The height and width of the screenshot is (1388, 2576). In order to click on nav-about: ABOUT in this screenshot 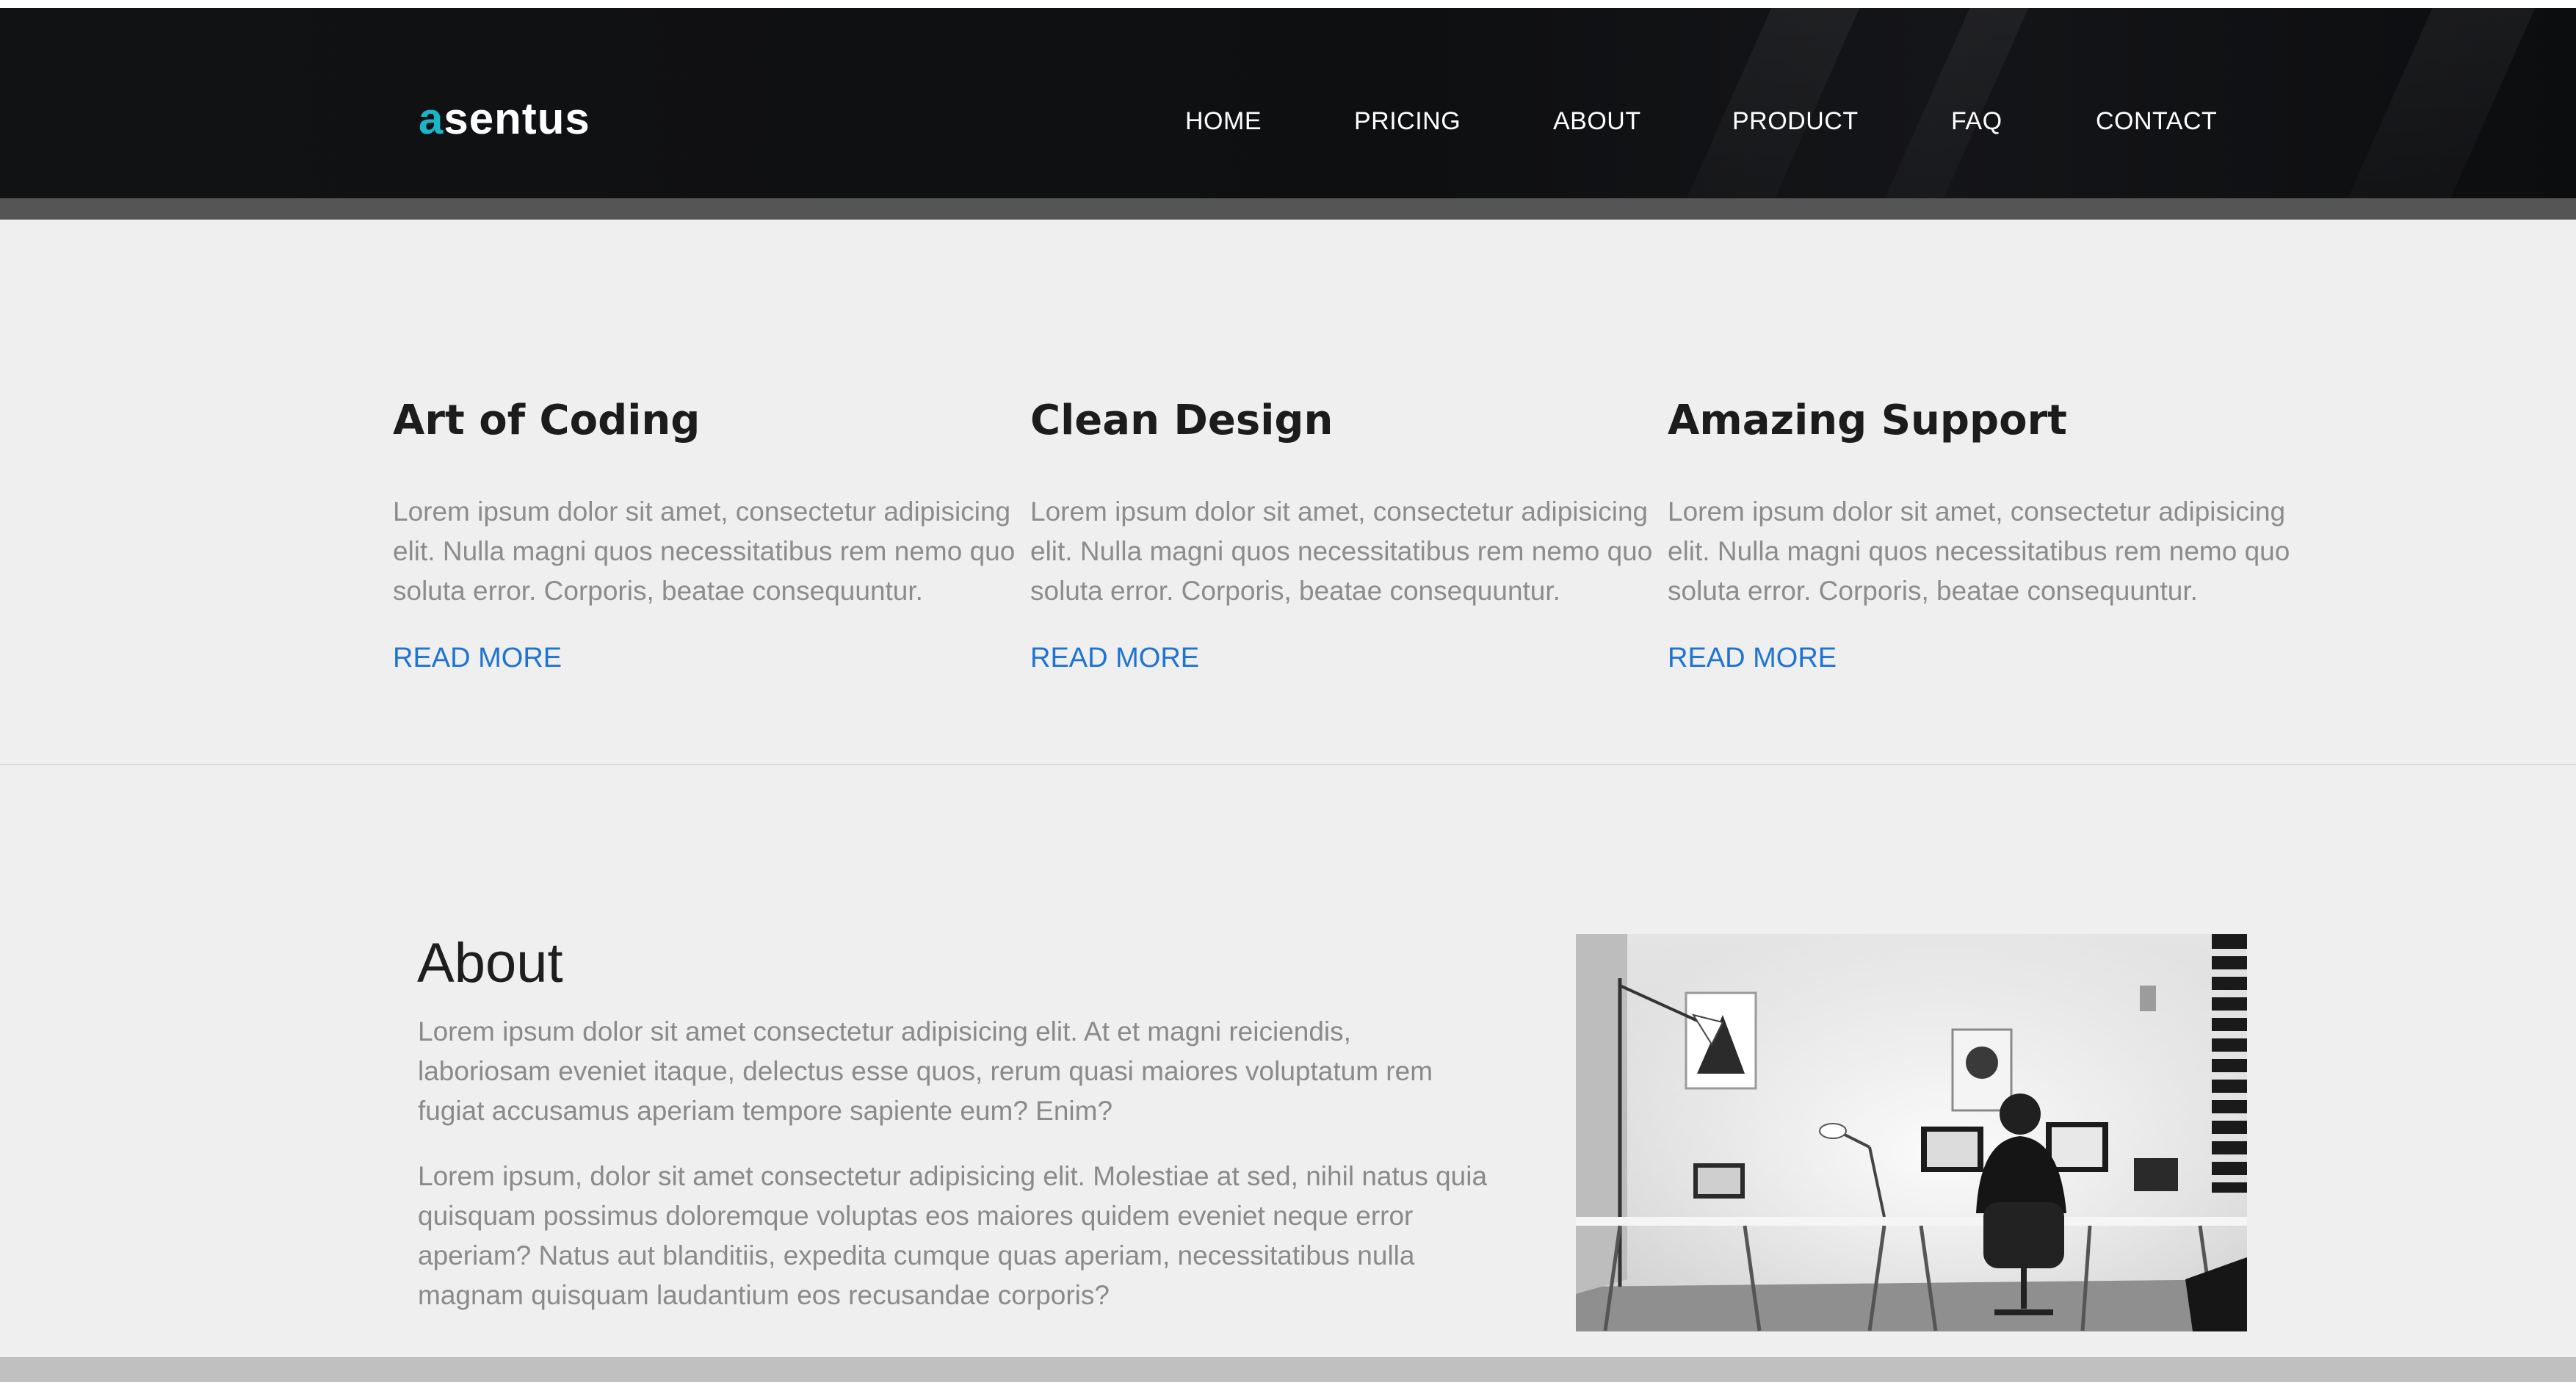, I will do `click(1597, 121)`.